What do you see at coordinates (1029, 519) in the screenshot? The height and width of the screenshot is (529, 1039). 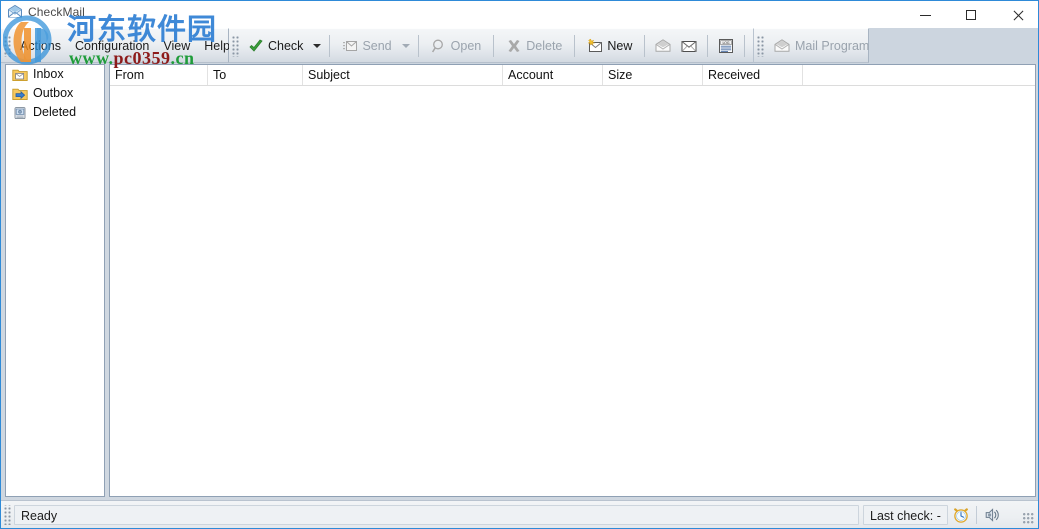 I see `resize-grip-icon` at bounding box center [1029, 519].